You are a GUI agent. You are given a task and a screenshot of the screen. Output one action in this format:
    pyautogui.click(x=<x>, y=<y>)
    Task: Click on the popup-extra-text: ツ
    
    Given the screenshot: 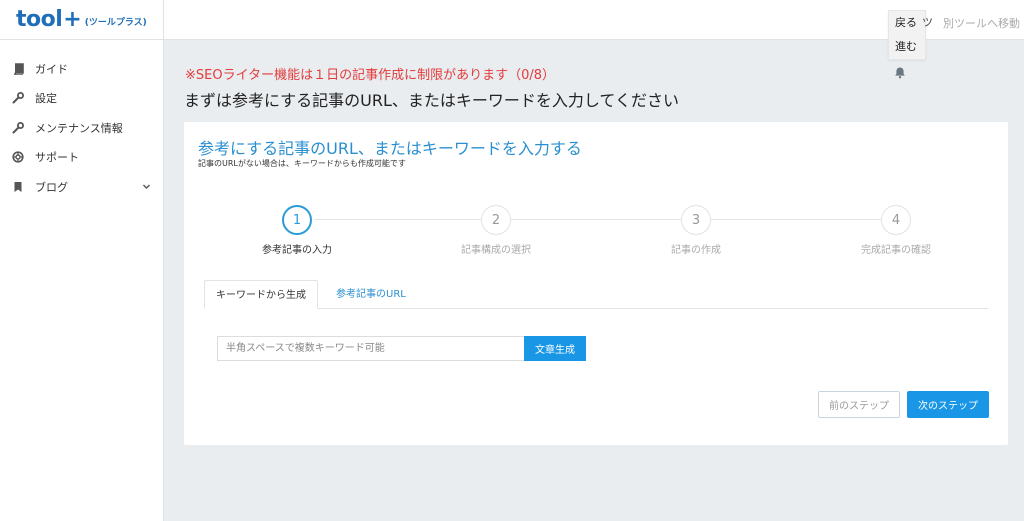 What is the action you would take?
    pyautogui.click(x=927, y=22)
    